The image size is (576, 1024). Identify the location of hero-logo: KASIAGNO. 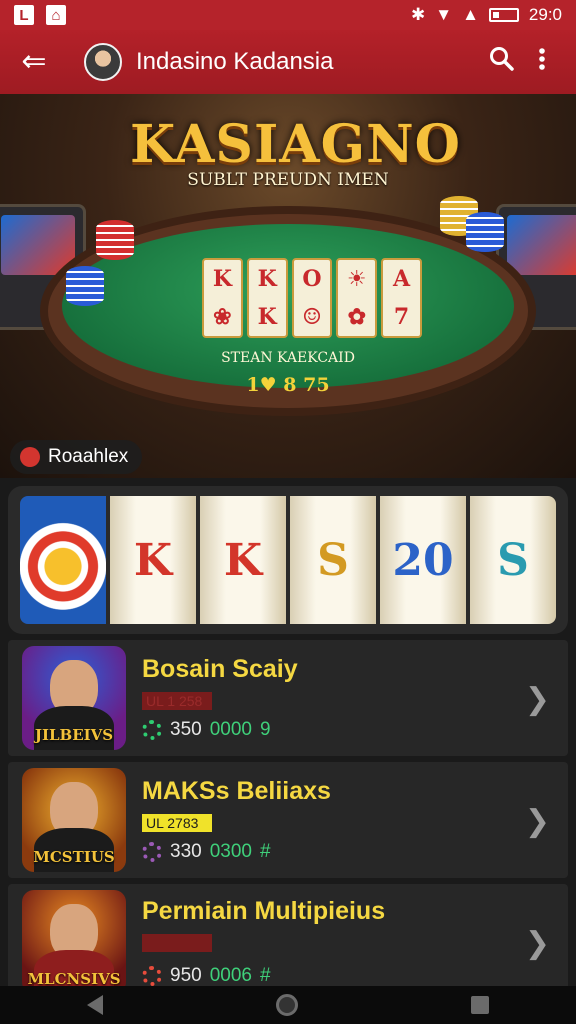
(295, 144).